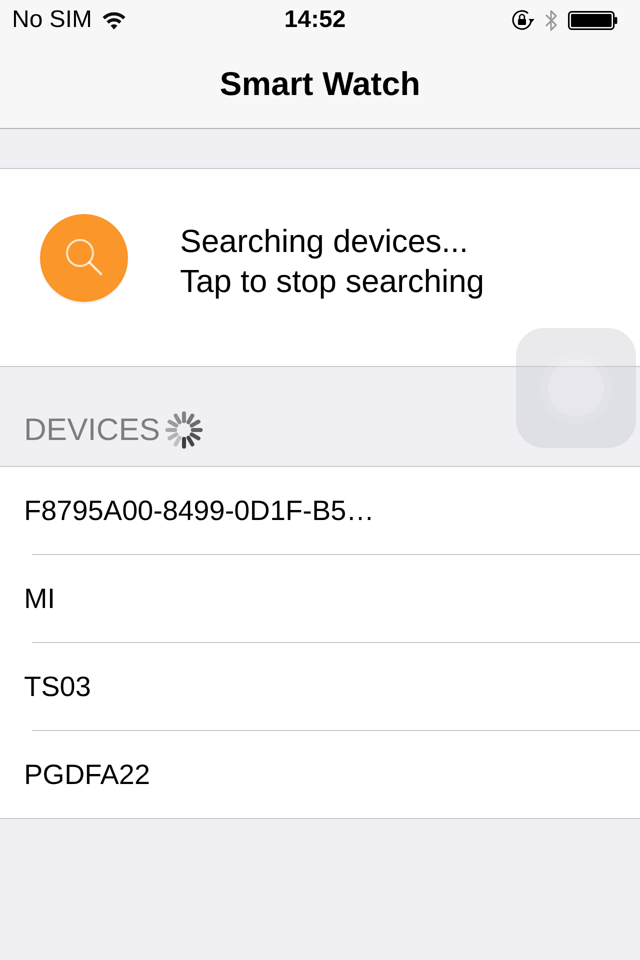 The image size is (640, 960). Describe the element at coordinates (315, 20) in the screenshot. I see `clock-time: 14:52` at that location.